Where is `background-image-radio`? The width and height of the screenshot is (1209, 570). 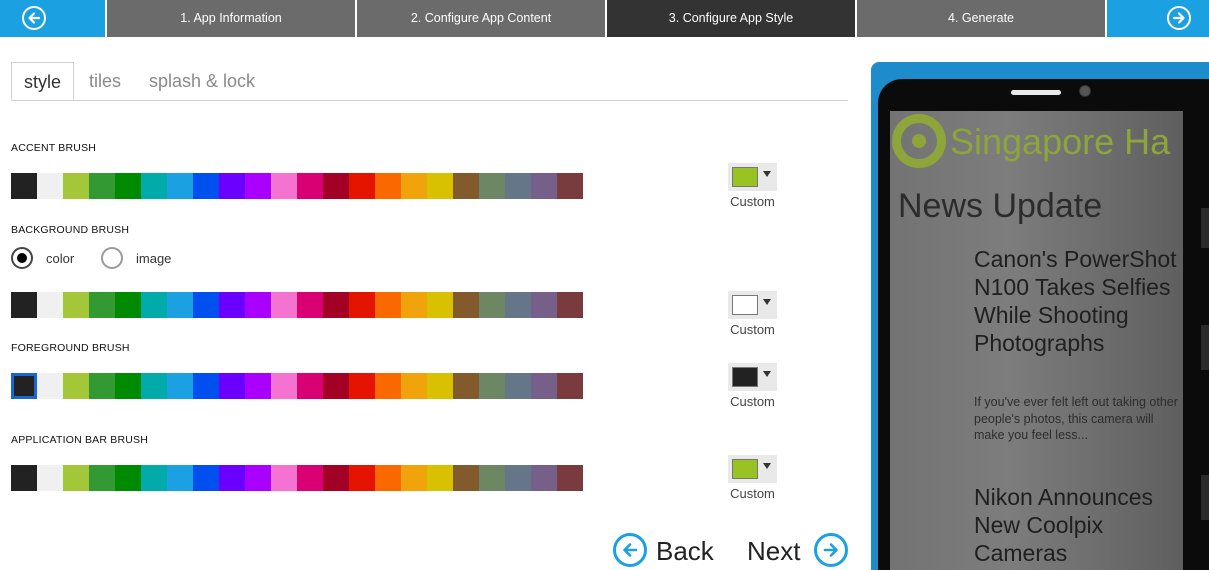 background-image-radio is located at coordinates (112, 258).